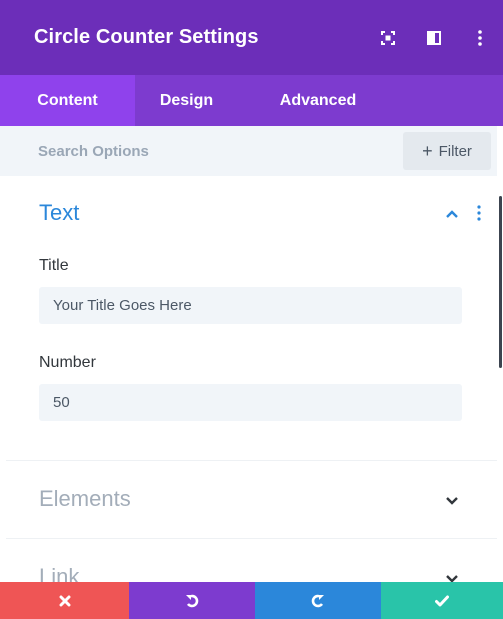 This screenshot has height=619, width=503. I want to click on section-text-title: Text, so click(59, 212).